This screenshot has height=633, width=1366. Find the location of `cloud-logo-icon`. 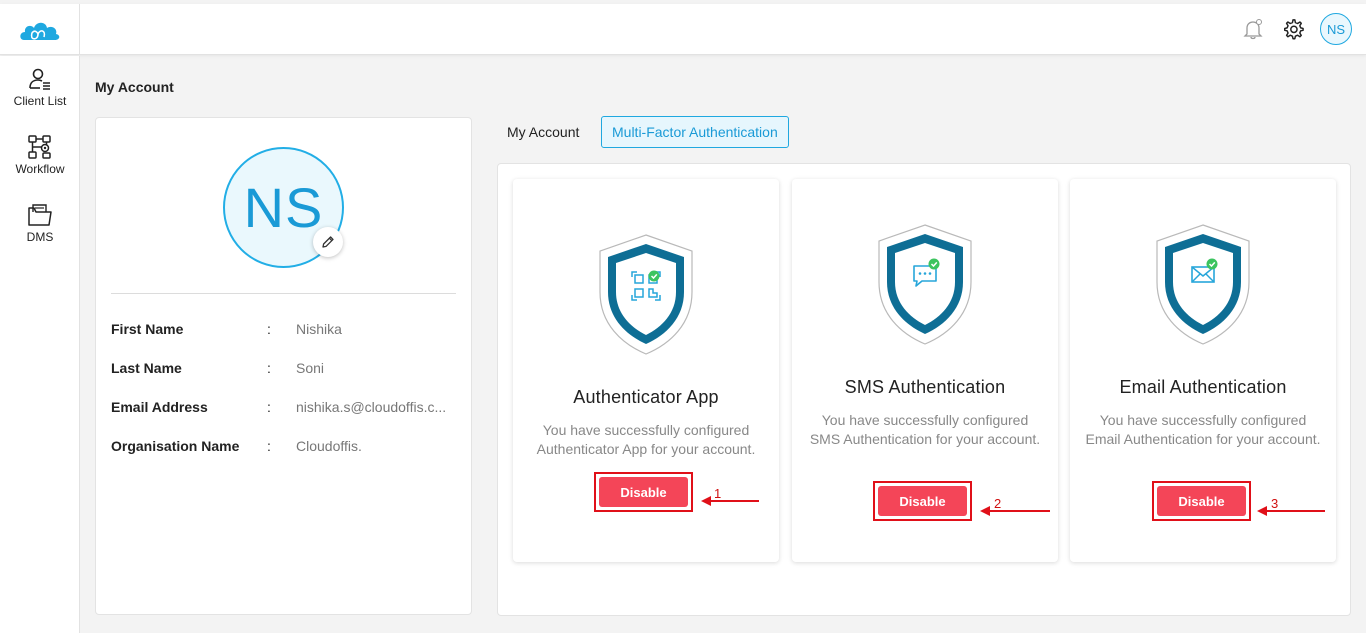

cloud-logo-icon is located at coordinates (40, 30).